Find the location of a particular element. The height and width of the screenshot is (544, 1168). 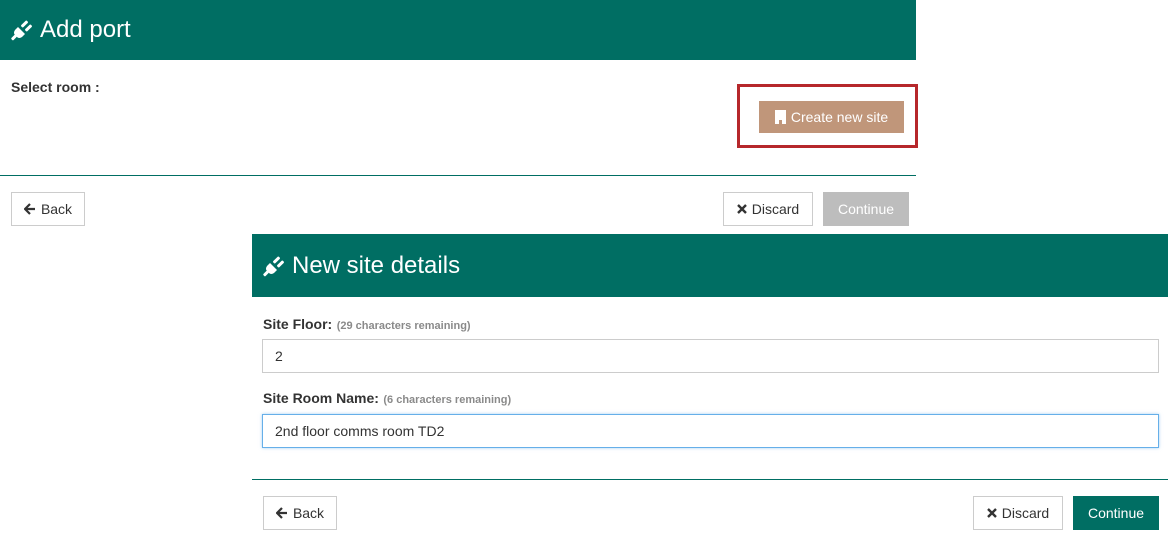

site-floor-hint: (29 characters remaining) is located at coordinates (403, 326).